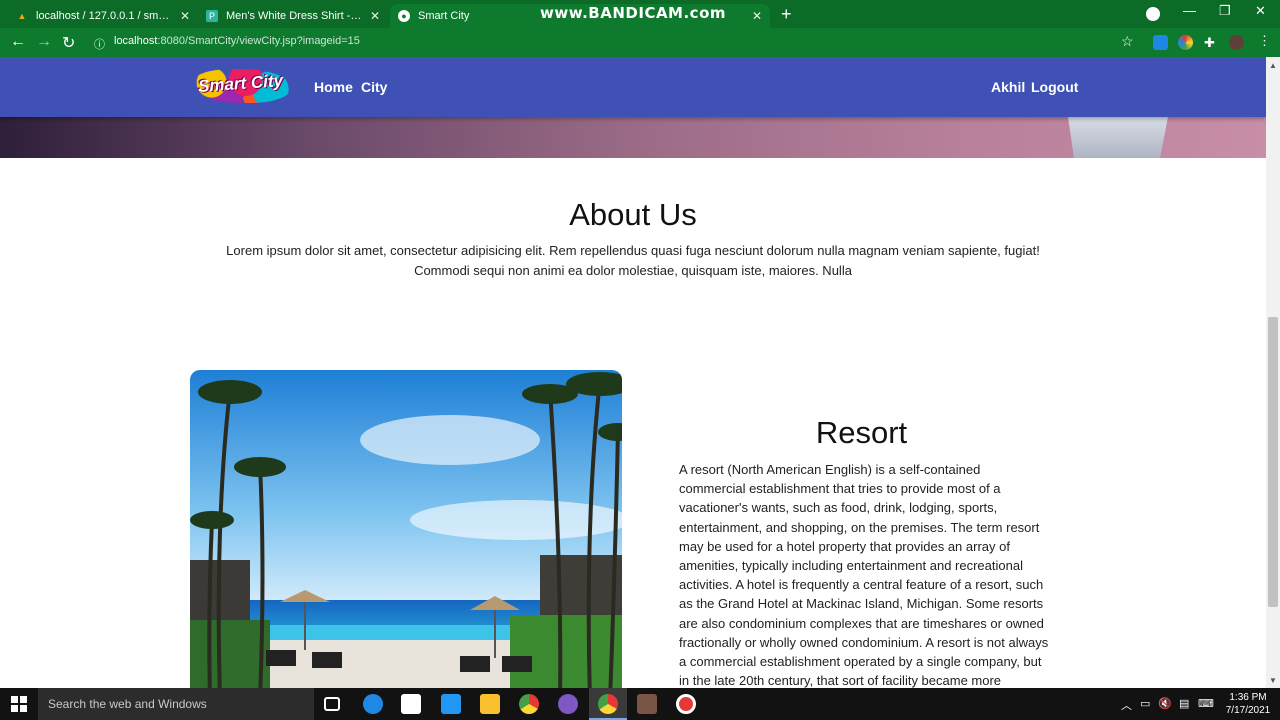  What do you see at coordinates (861, 432) in the screenshot?
I see `place-title: Resort` at bounding box center [861, 432].